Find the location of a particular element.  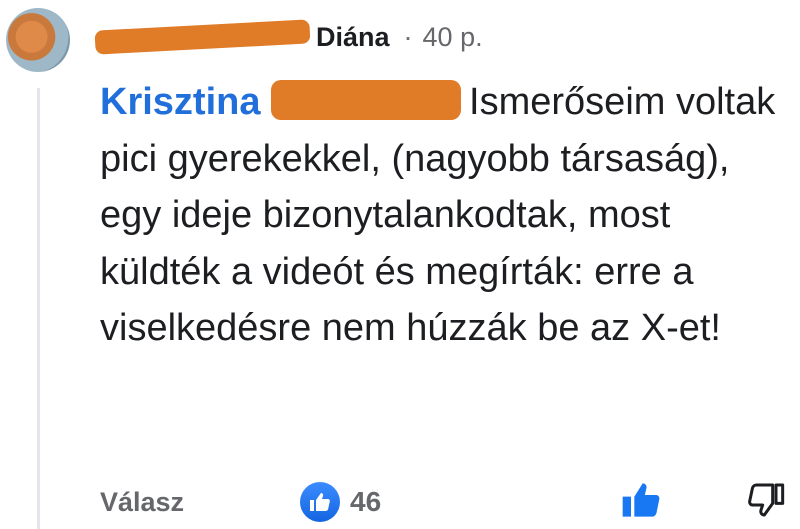

comment-footer: Válasz 46 is located at coordinates (450, 502).